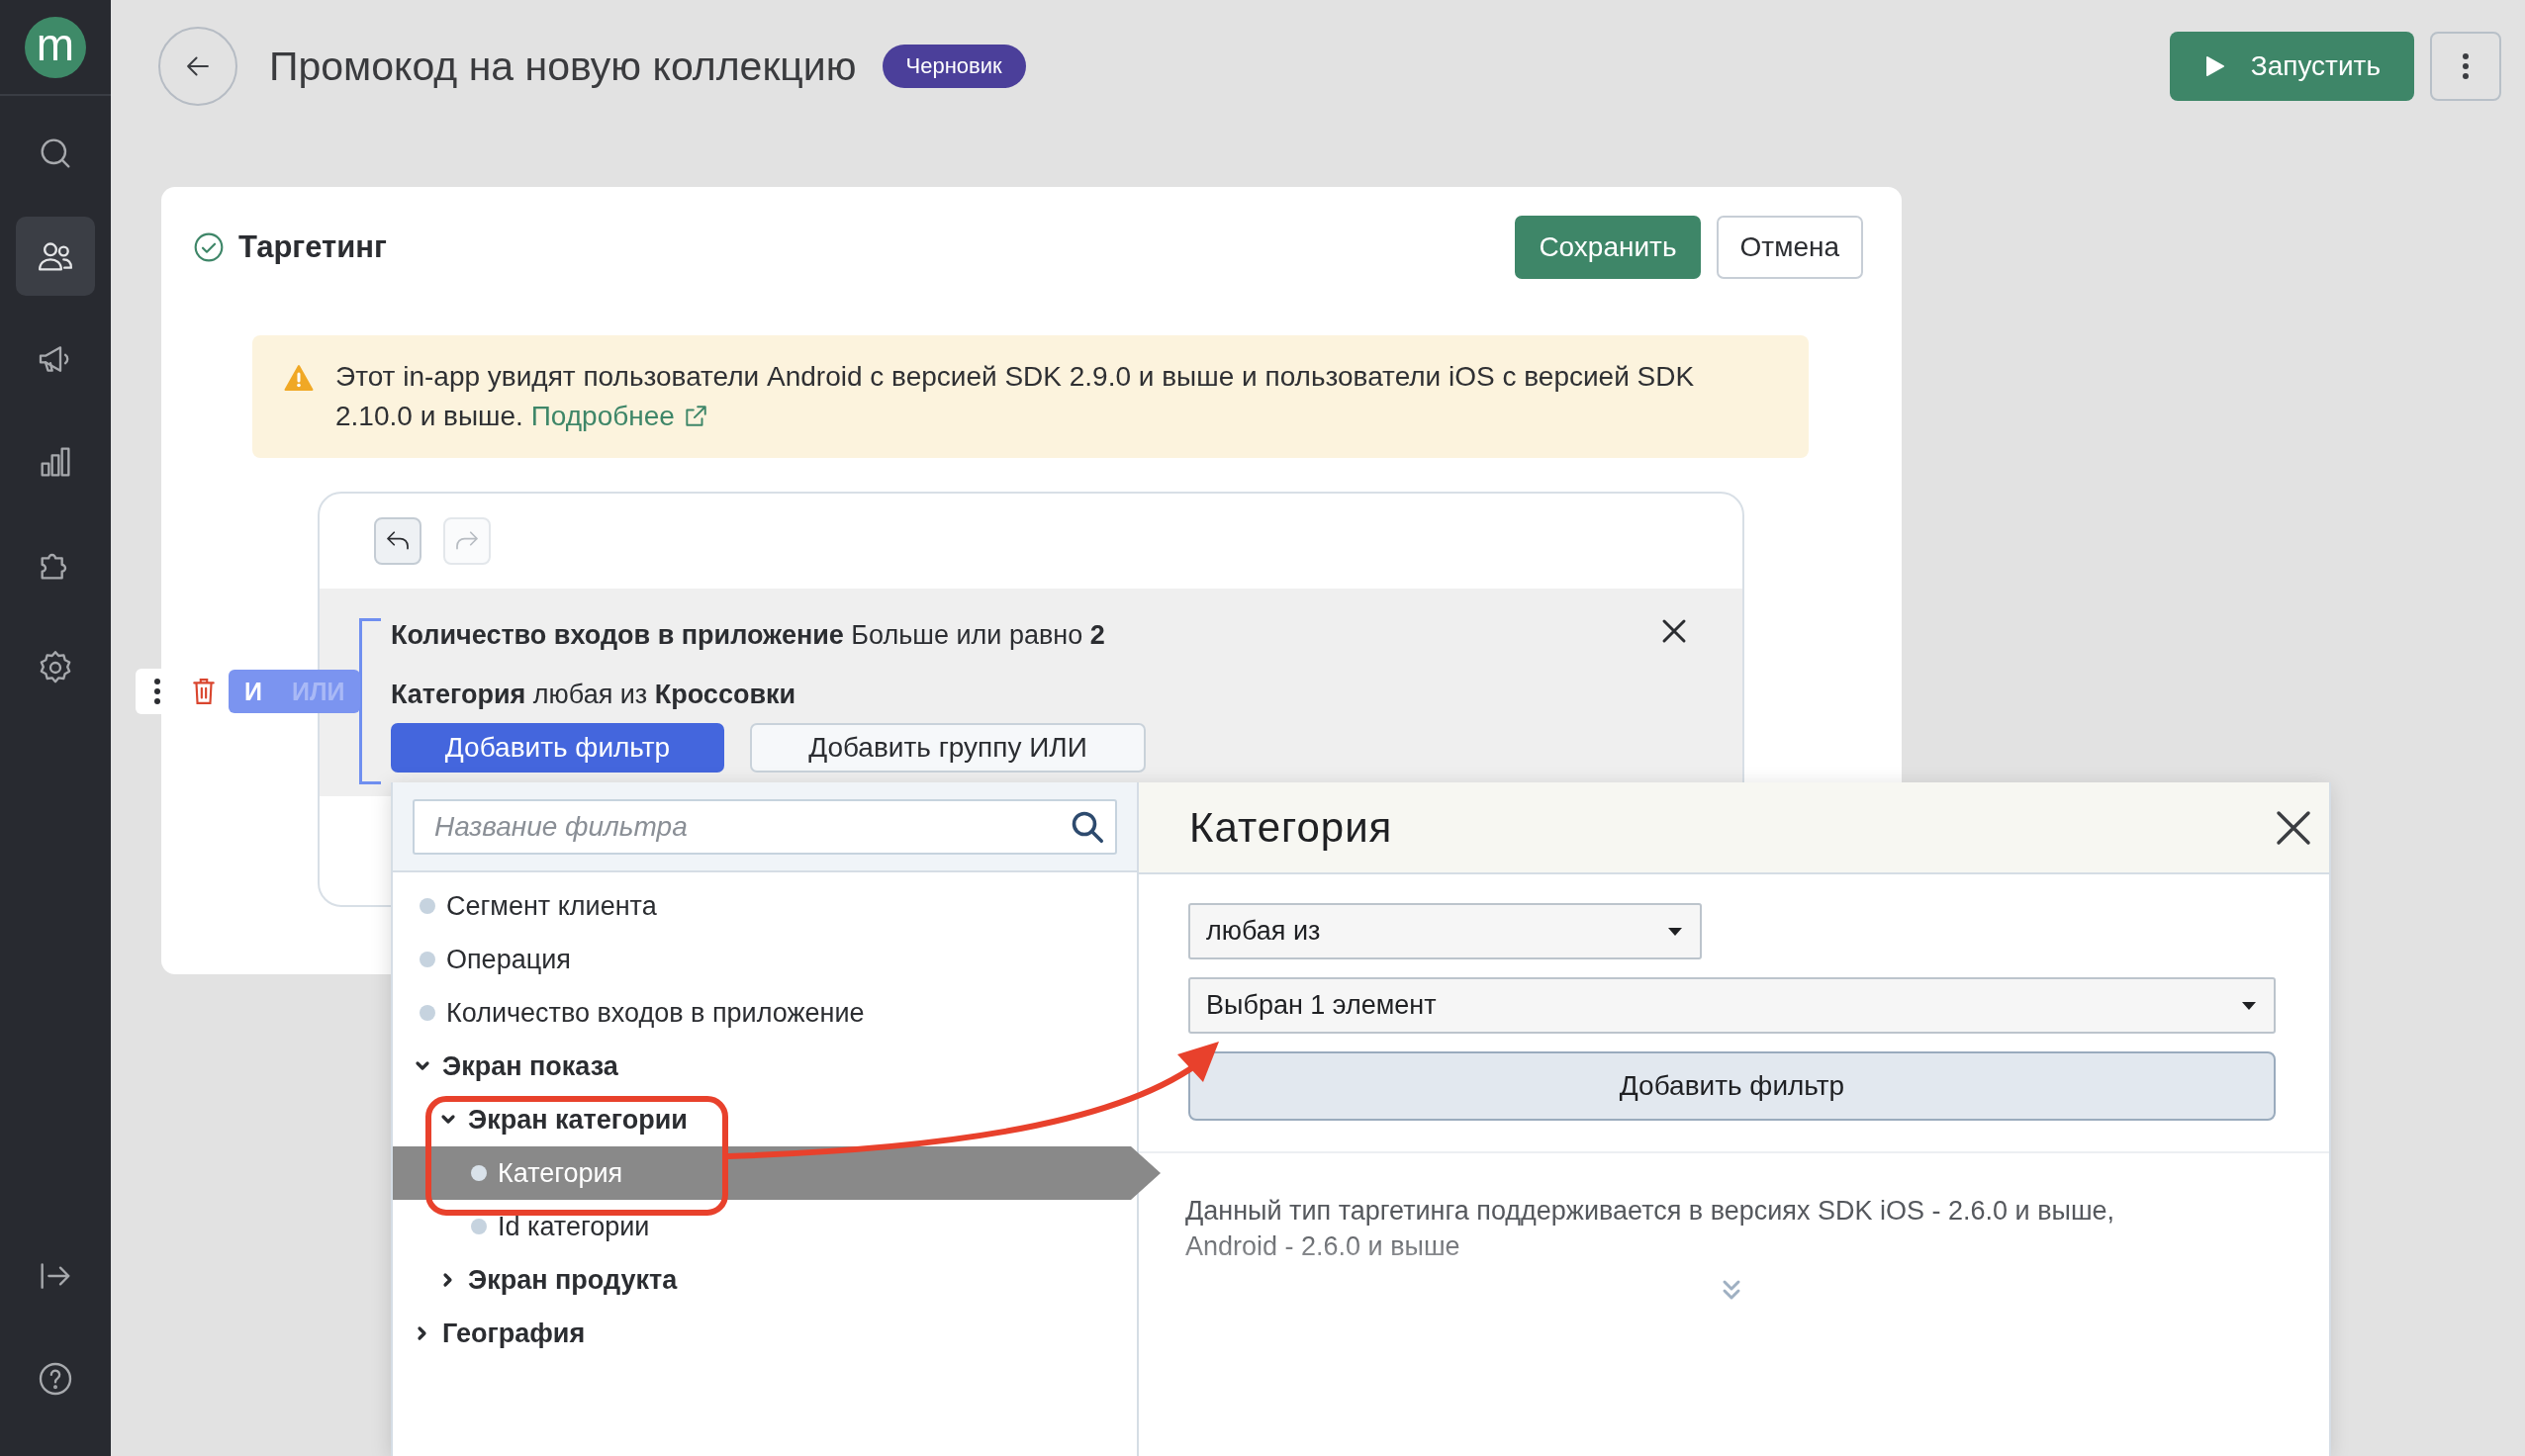 The height and width of the screenshot is (1456, 2525). What do you see at coordinates (1291, 827) in the screenshot?
I see `panel-title: Категория` at bounding box center [1291, 827].